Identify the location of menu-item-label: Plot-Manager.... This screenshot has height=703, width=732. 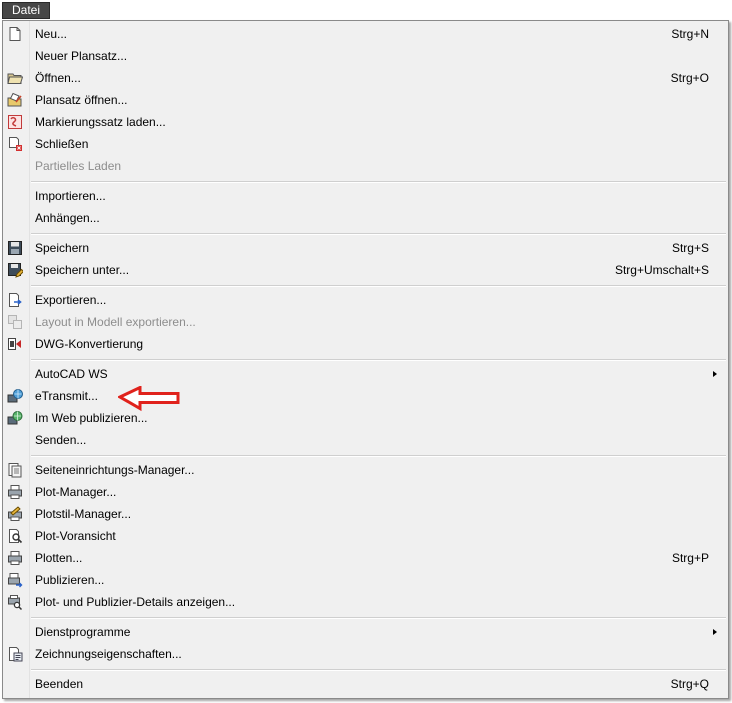
(76, 492).